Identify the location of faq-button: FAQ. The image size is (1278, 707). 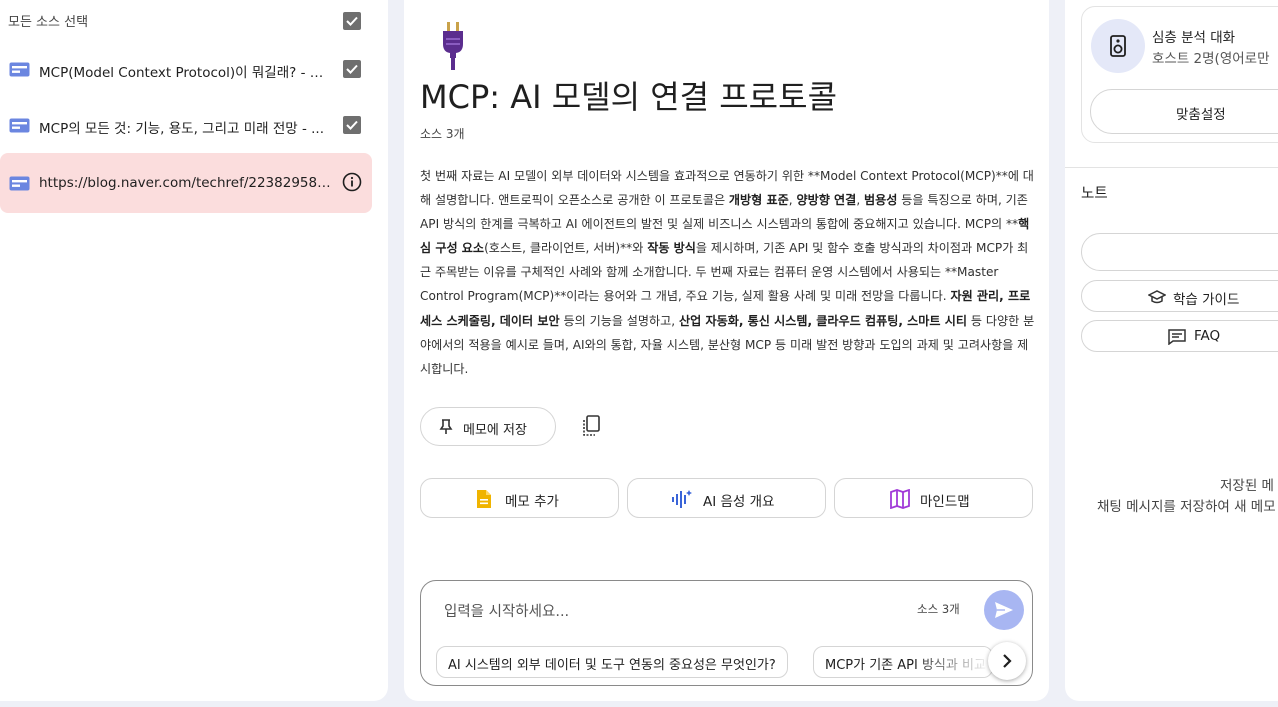
(1179, 336).